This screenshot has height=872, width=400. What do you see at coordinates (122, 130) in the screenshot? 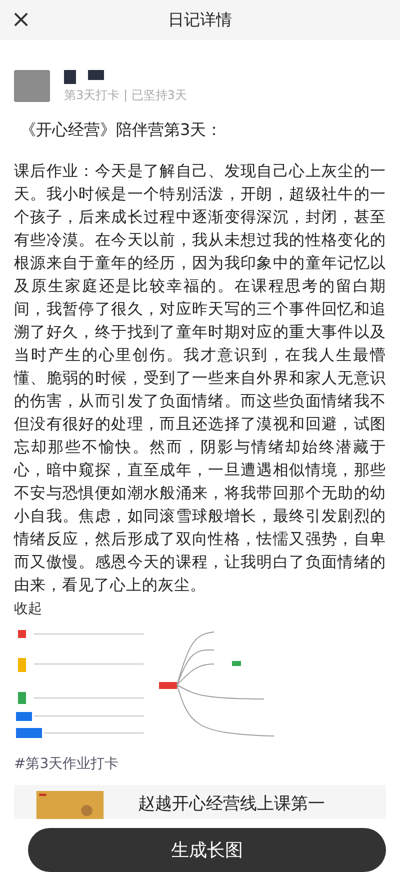
I see `post-title: 《开心经营》陪伴营第3天：` at bounding box center [122, 130].